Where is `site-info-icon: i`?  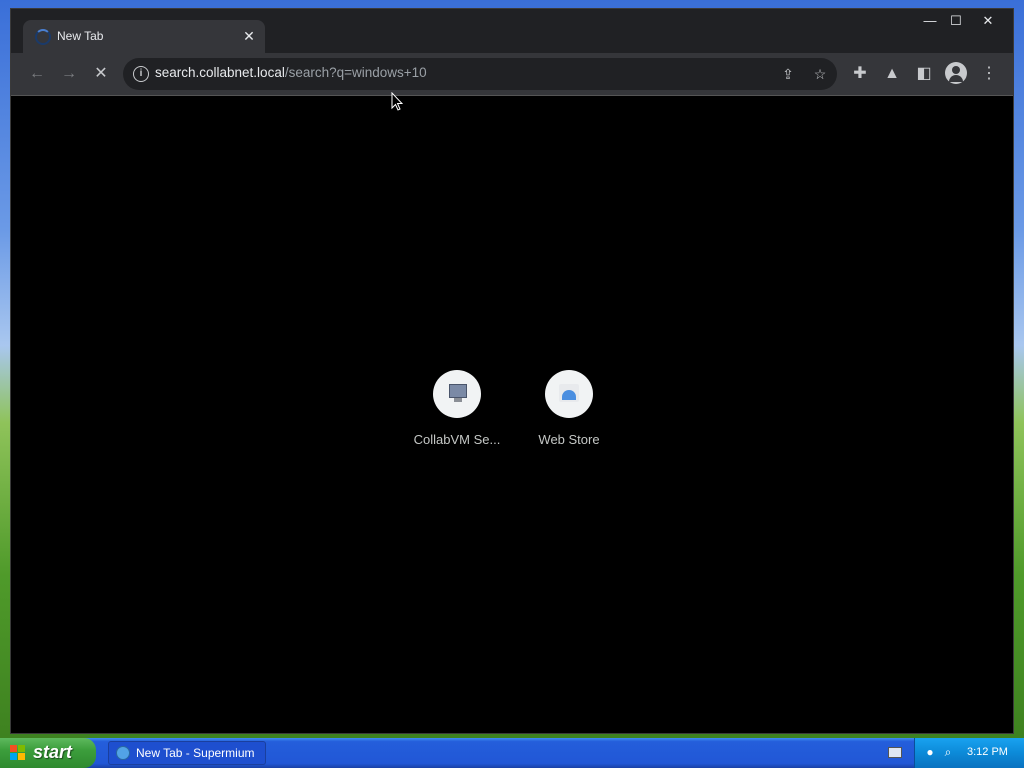
site-info-icon: i is located at coordinates (141, 74).